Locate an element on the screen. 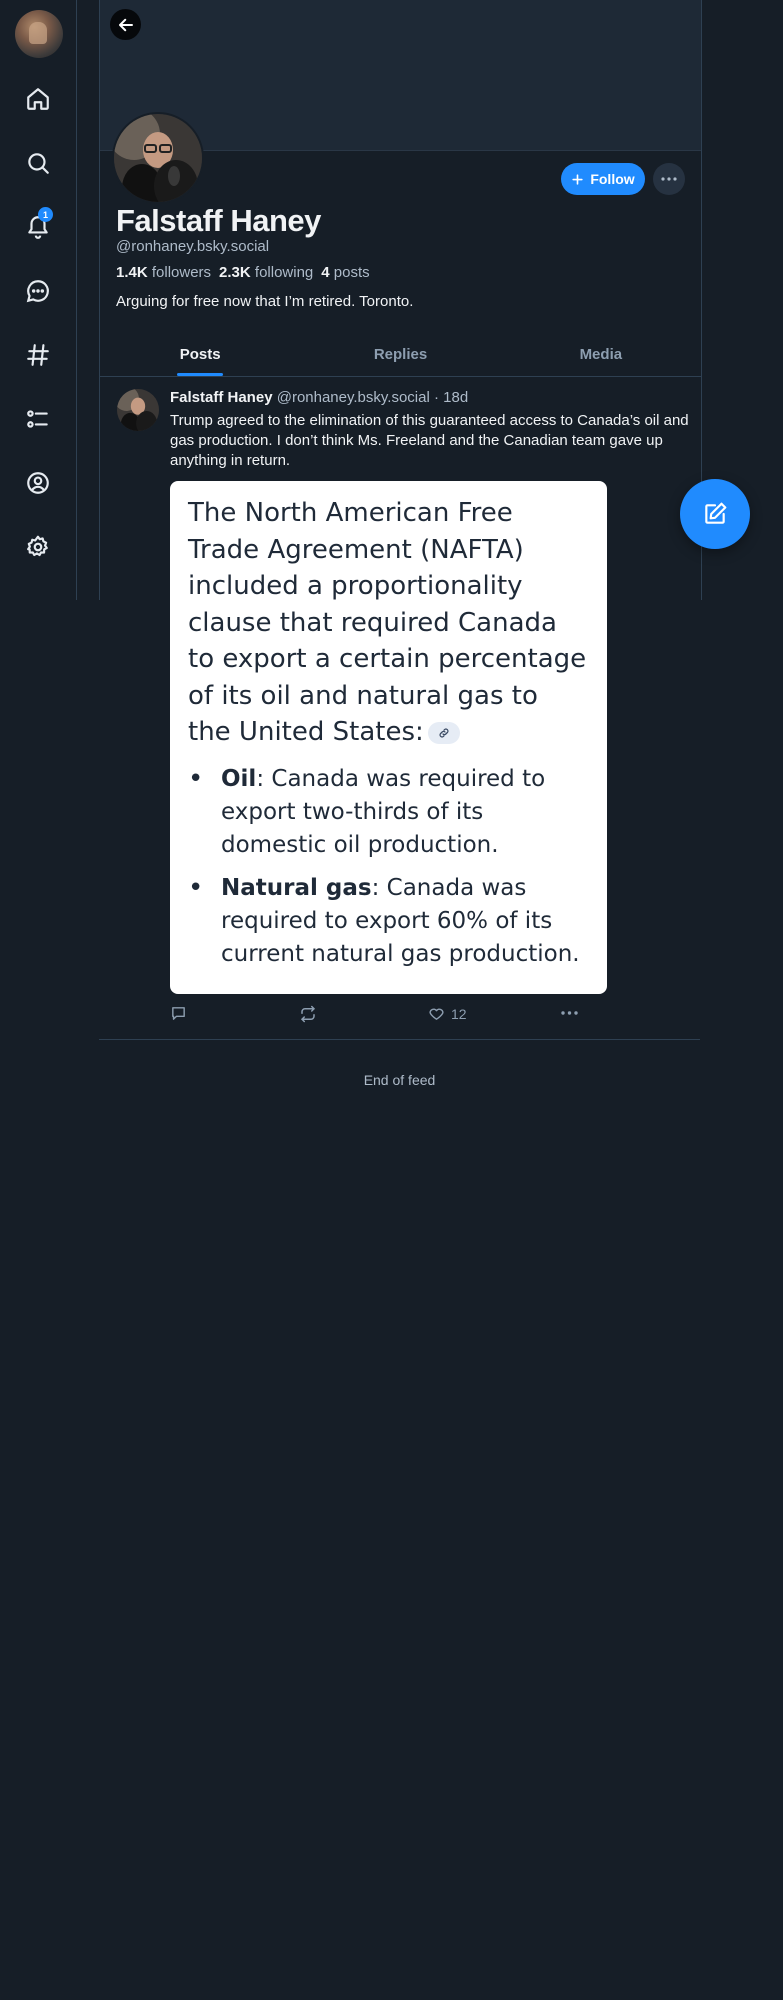 The height and width of the screenshot is (2000, 783). profile-avatar is located at coordinates (158, 158).